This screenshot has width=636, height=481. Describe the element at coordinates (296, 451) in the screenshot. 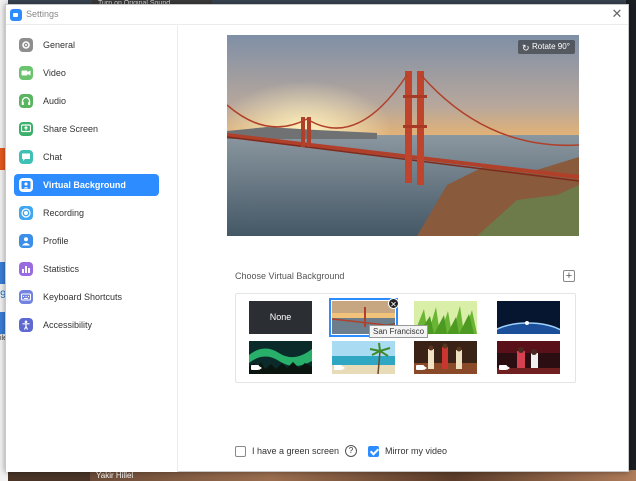

I see `green-screen-label: I have a green screen` at that location.